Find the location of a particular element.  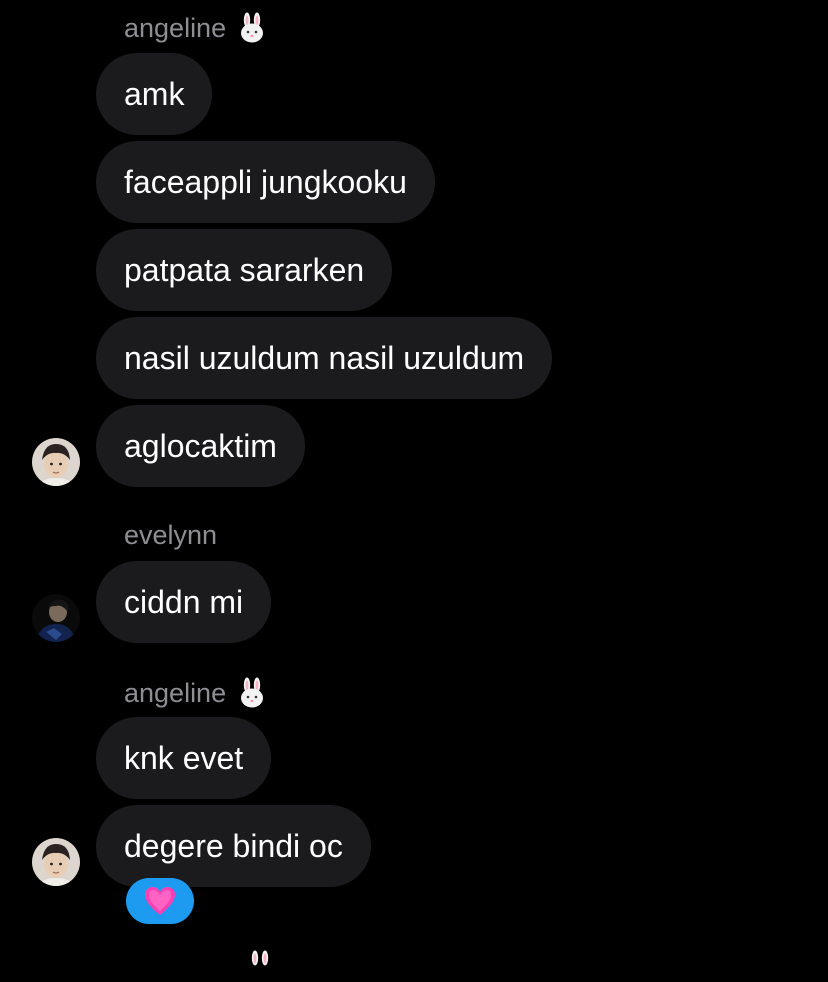

message-bubble: nasil uzuldum nasil uzuldum is located at coordinates (324, 358).